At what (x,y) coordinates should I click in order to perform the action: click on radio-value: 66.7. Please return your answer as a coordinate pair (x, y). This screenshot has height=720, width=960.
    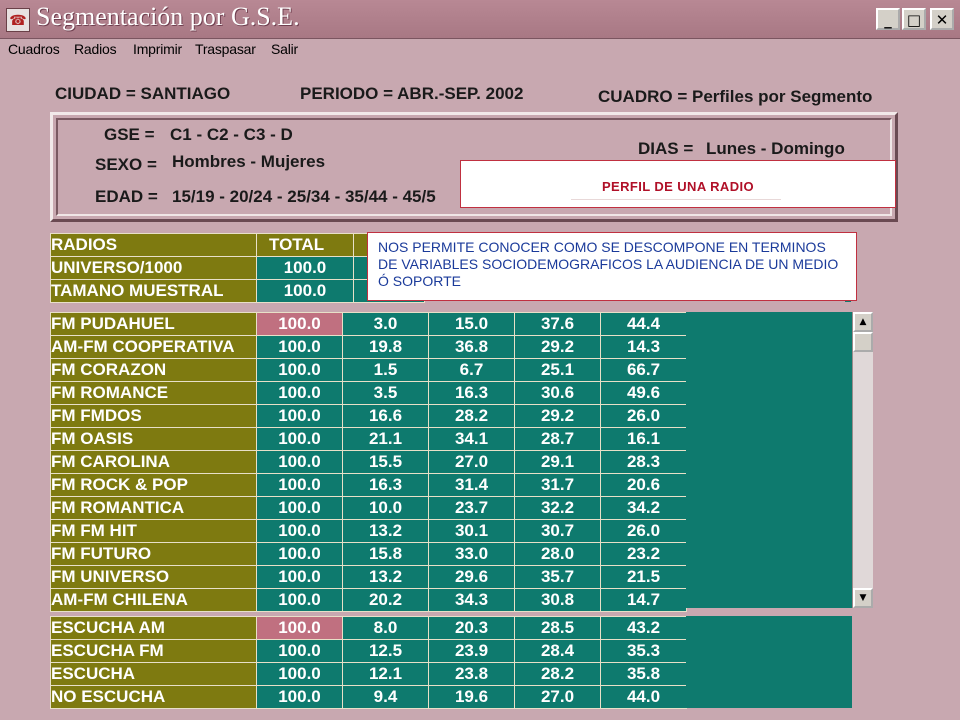
    Looking at the image, I should click on (643, 370).